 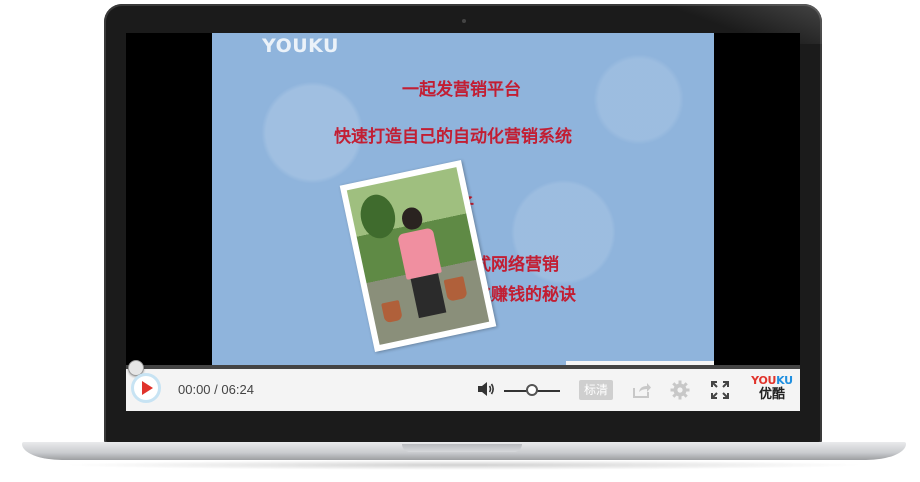 What do you see at coordinates (464, 465) in the screenshot?
I see `laptop-shadow` at bounding box center [464, 465].